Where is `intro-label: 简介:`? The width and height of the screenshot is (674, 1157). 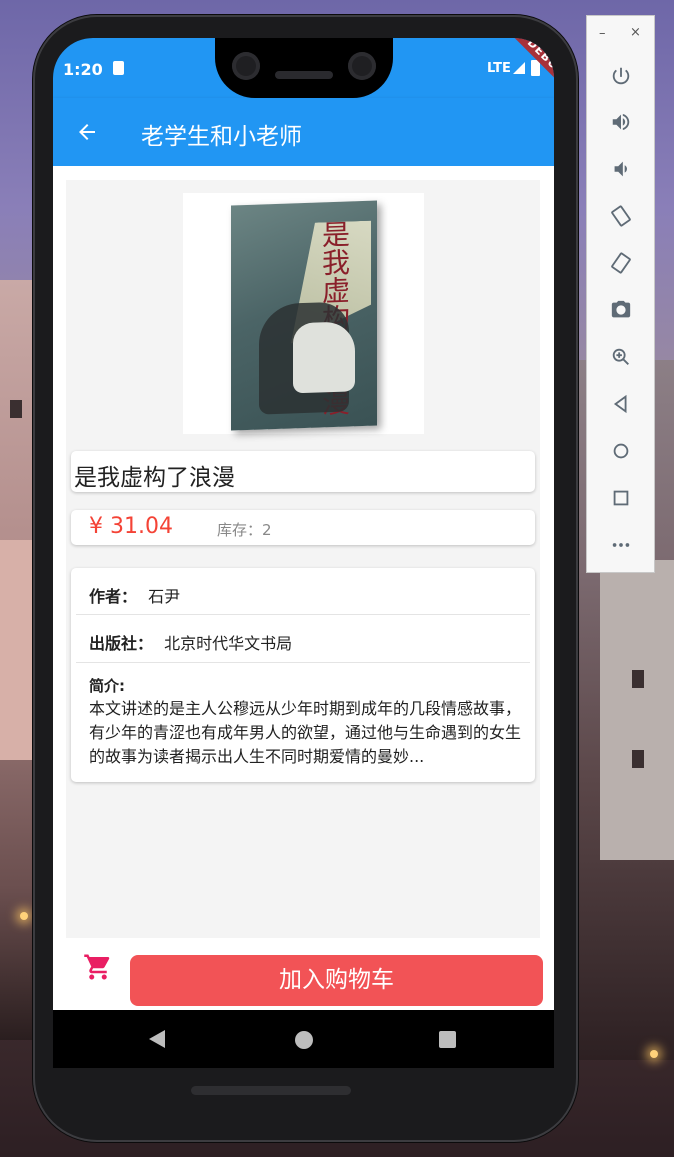
intro-label: 简介: is located at coordinates (107, 686).